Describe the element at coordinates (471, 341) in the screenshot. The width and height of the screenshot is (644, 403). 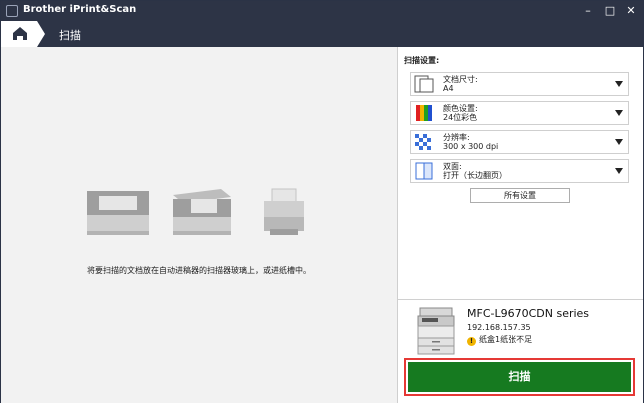
I see `warning-icon: !` at that location.